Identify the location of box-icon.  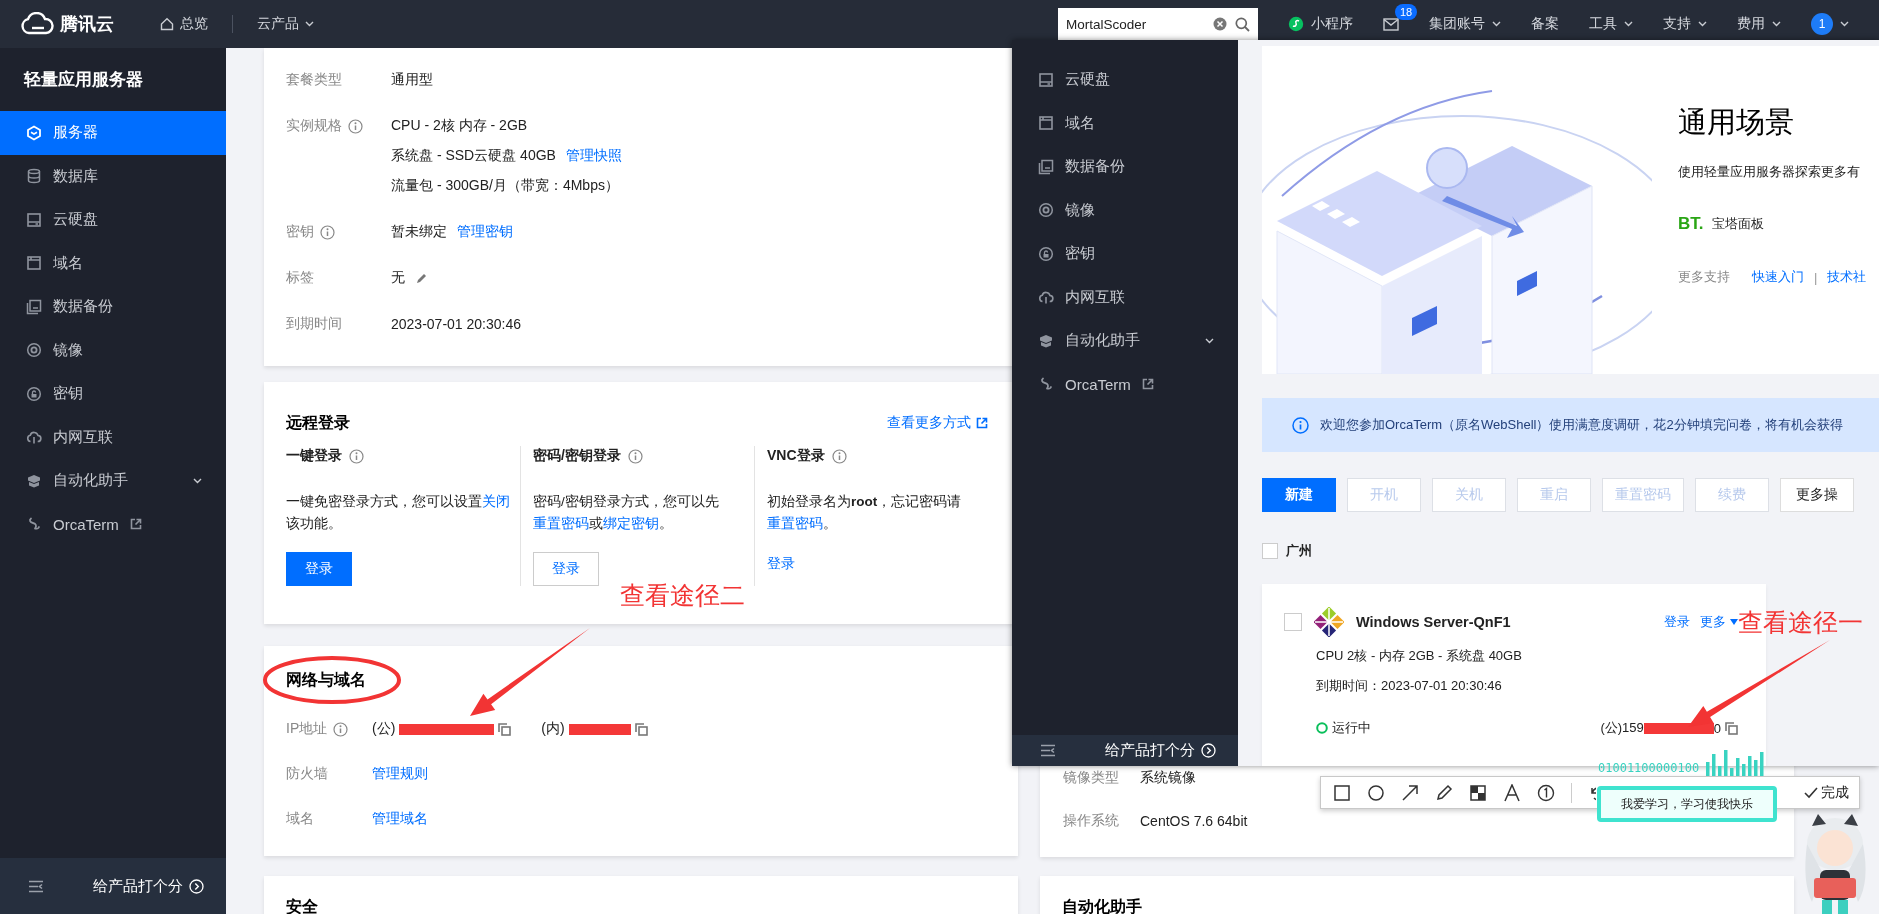
(1046, 340).